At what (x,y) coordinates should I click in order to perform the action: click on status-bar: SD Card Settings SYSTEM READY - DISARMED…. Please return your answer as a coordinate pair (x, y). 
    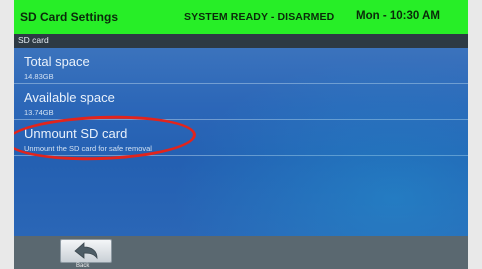
    Looking at the image, I should click on (241, 17).